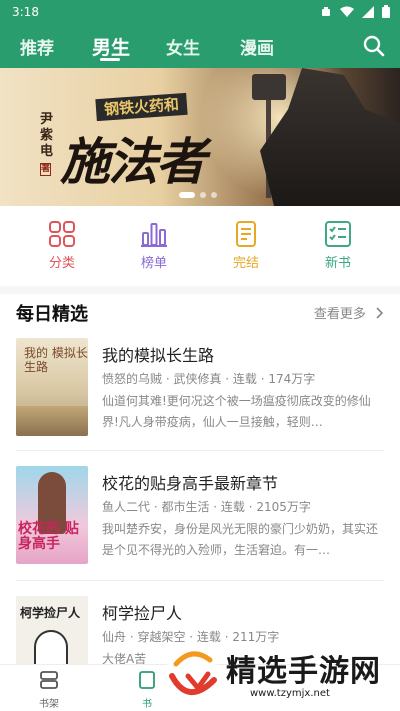 The width and height of the screenshot is (400, 711). I want to click on book-meta: 鱼人二代 · 都市生活 · 连载 · 2105万字, so click(206, 507).